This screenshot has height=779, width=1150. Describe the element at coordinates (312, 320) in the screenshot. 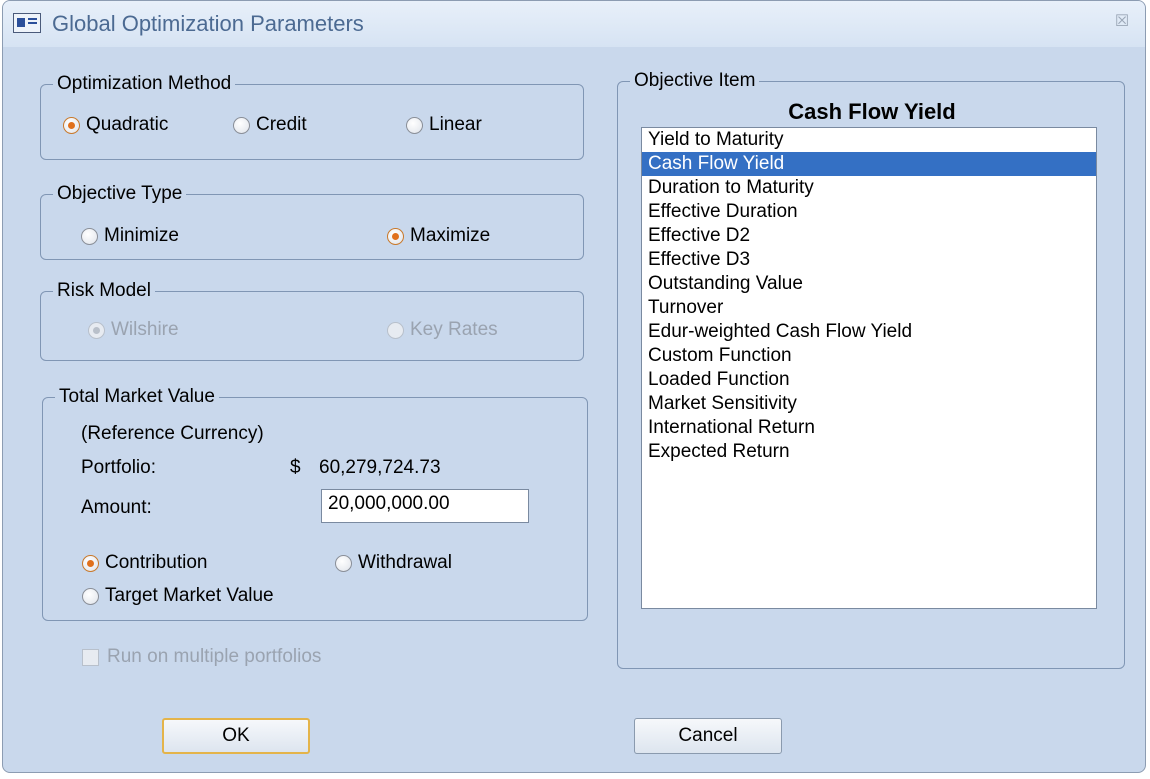

I see `risk-model-group: Risk Model Wilshire Key Rates` at that location.